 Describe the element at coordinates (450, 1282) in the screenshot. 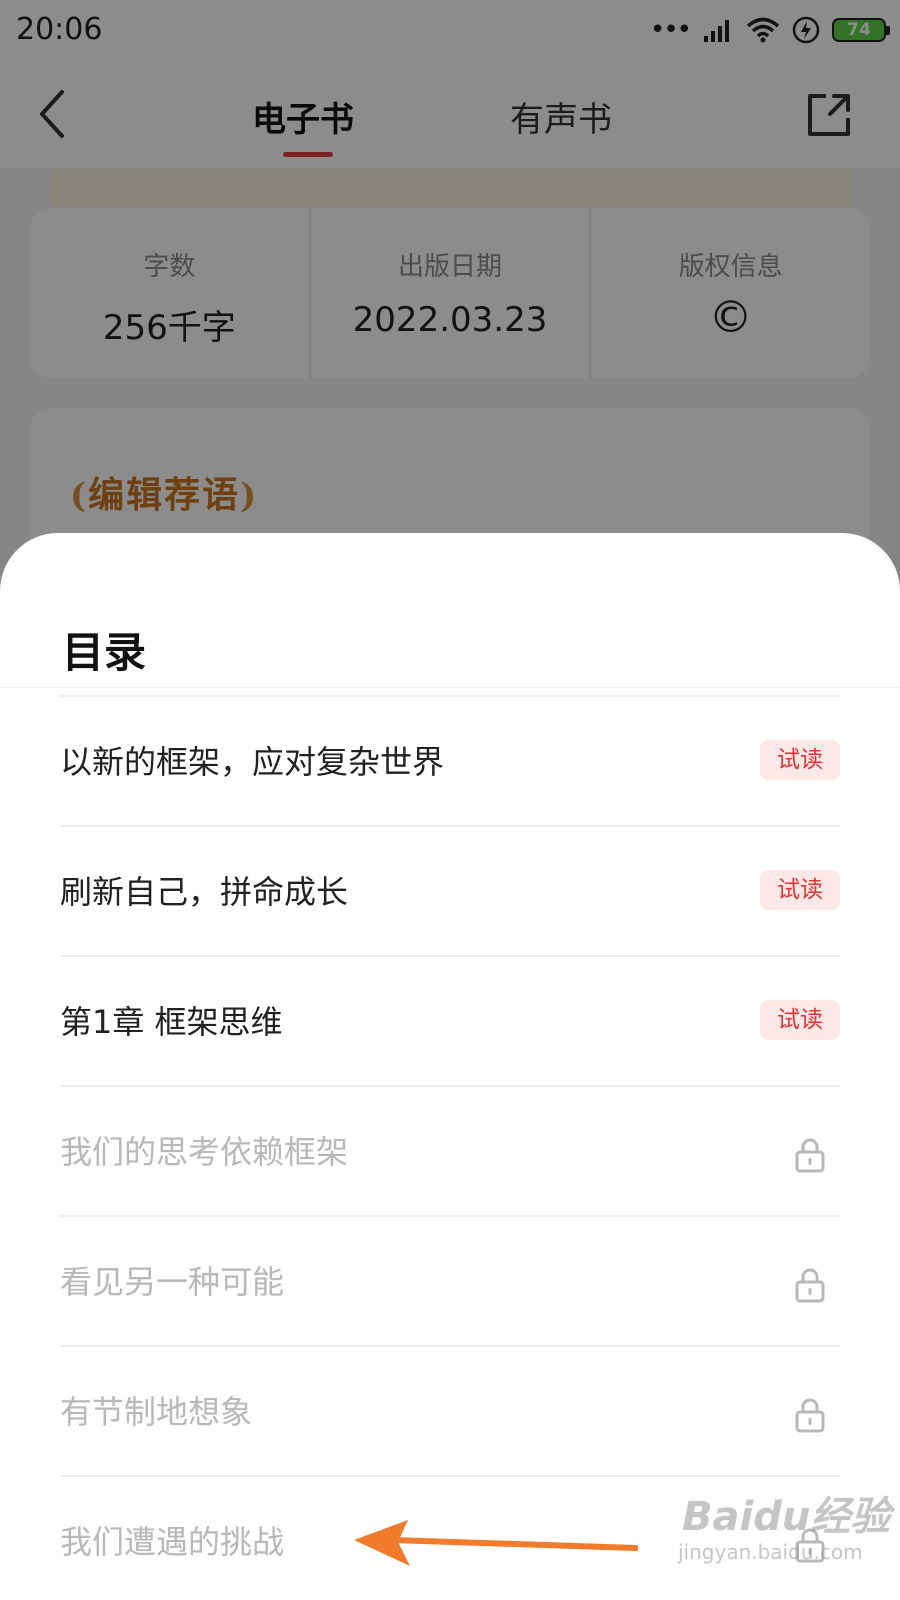

I see `toc-item-locked: 看见另一种可能` at that location.